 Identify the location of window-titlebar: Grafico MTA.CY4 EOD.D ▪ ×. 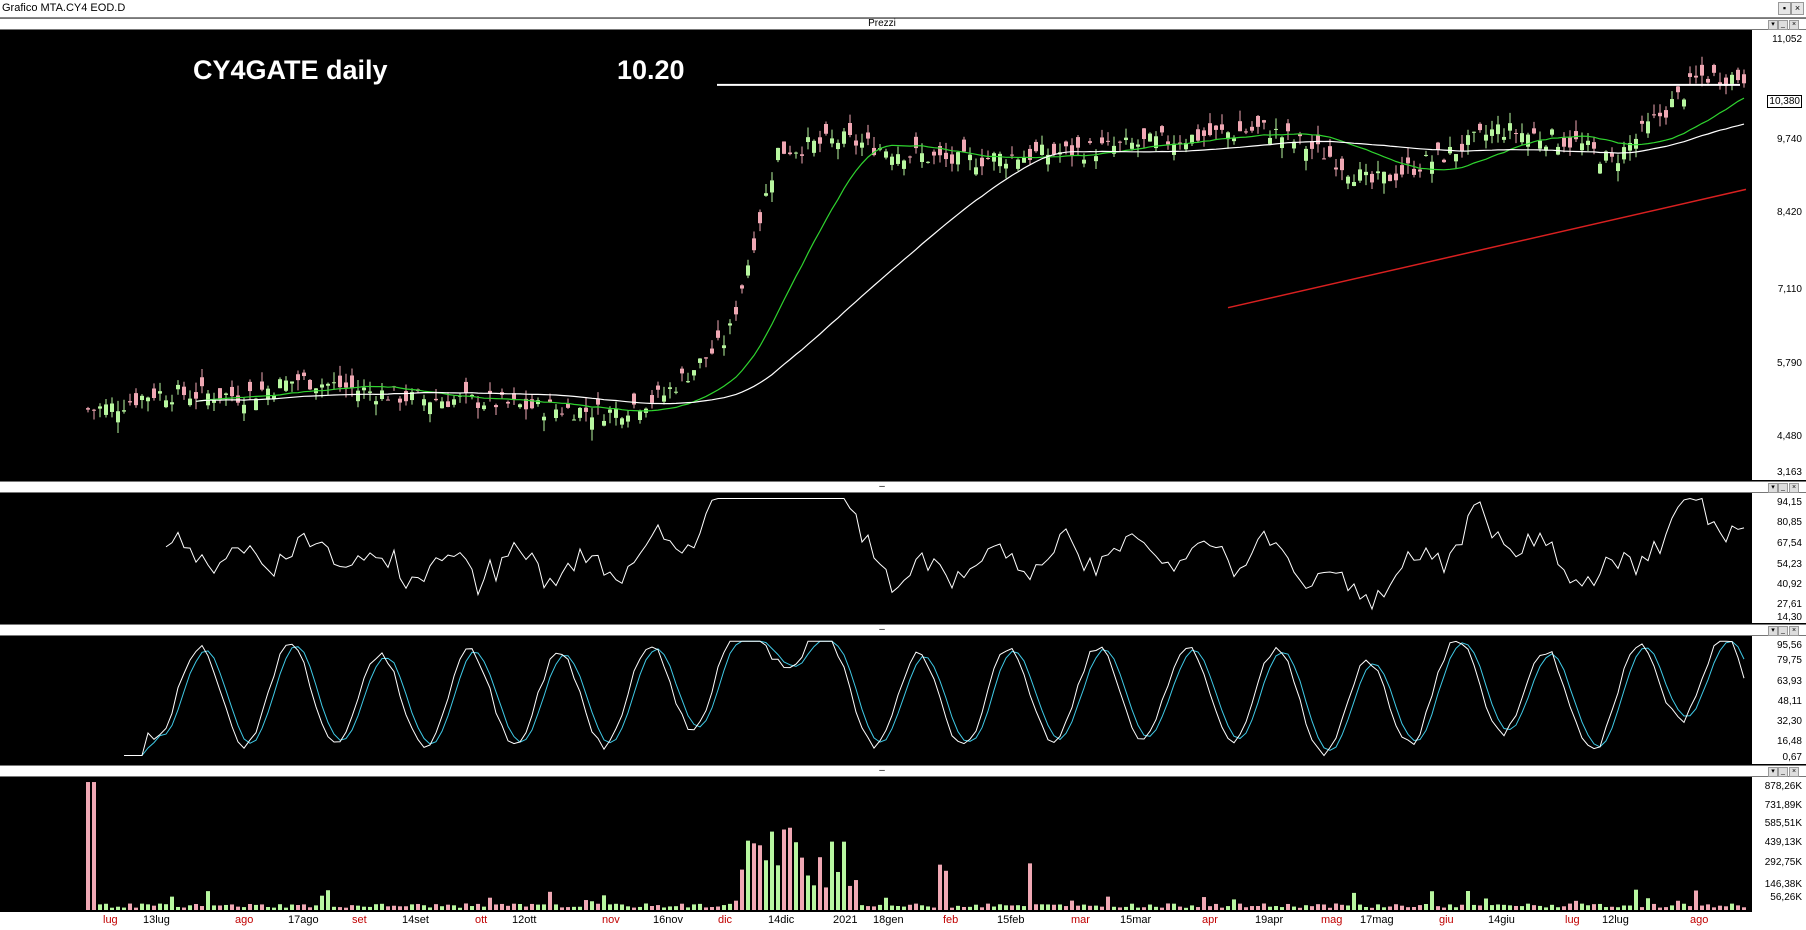
(903, 9).